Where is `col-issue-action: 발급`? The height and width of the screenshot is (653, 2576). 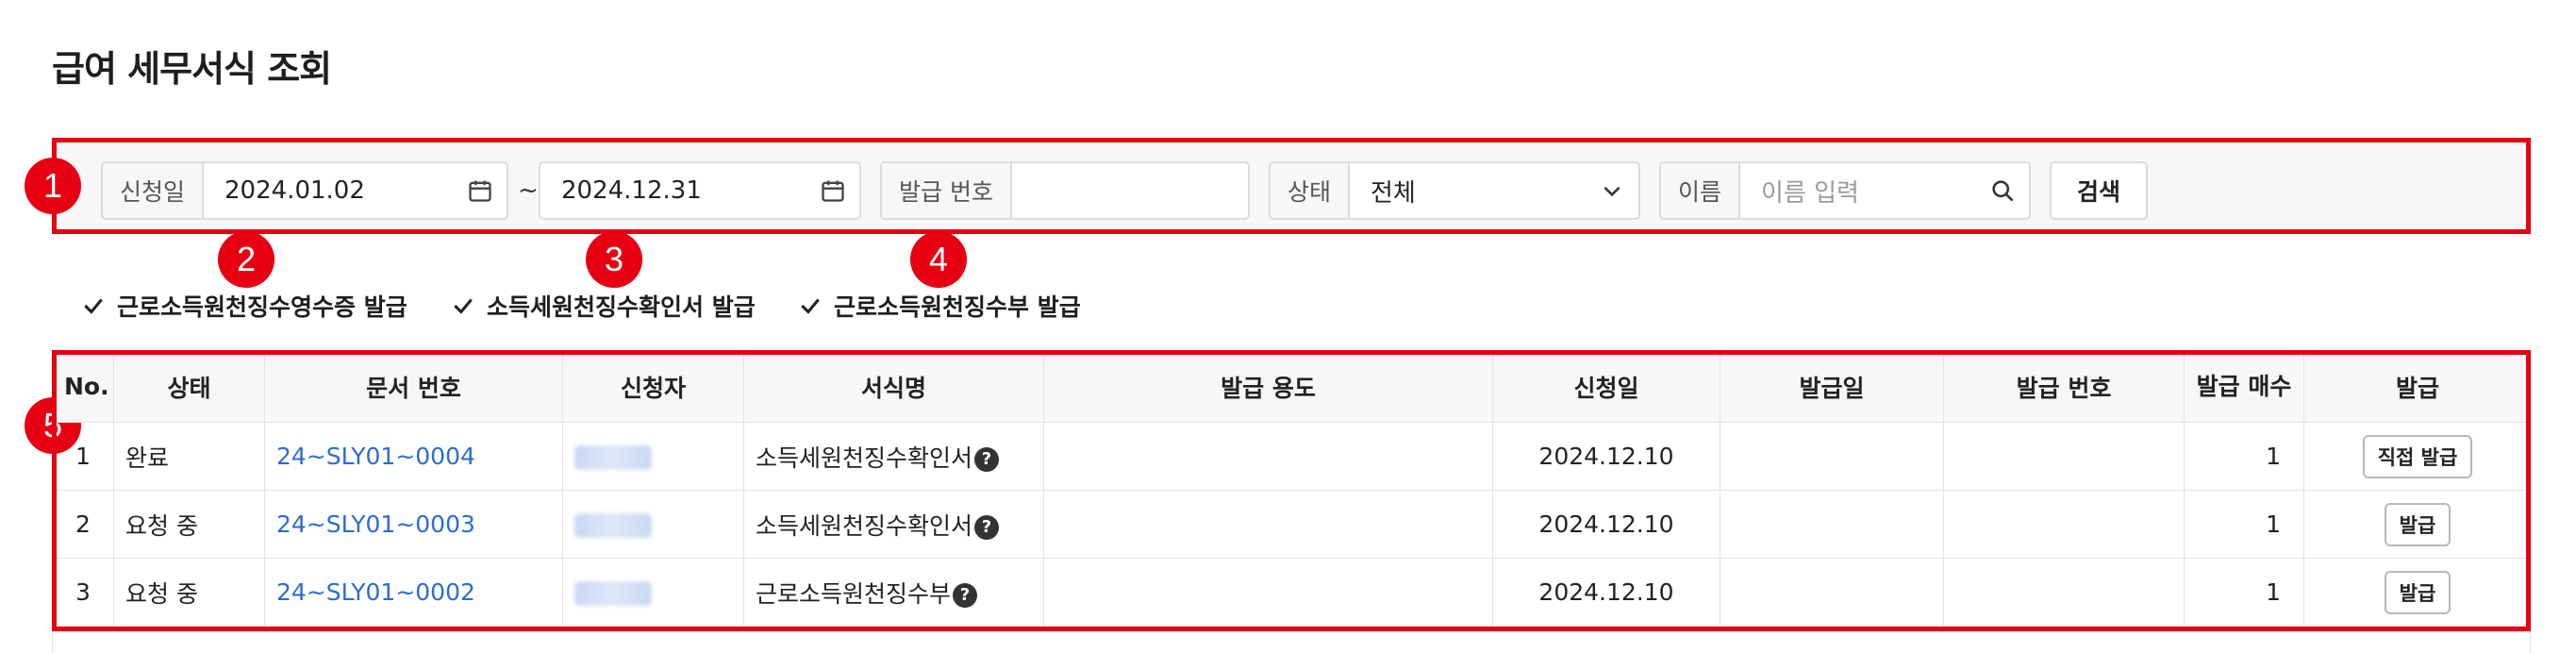 col-issue-action: 발급 is located at coordinates (2414, 389).